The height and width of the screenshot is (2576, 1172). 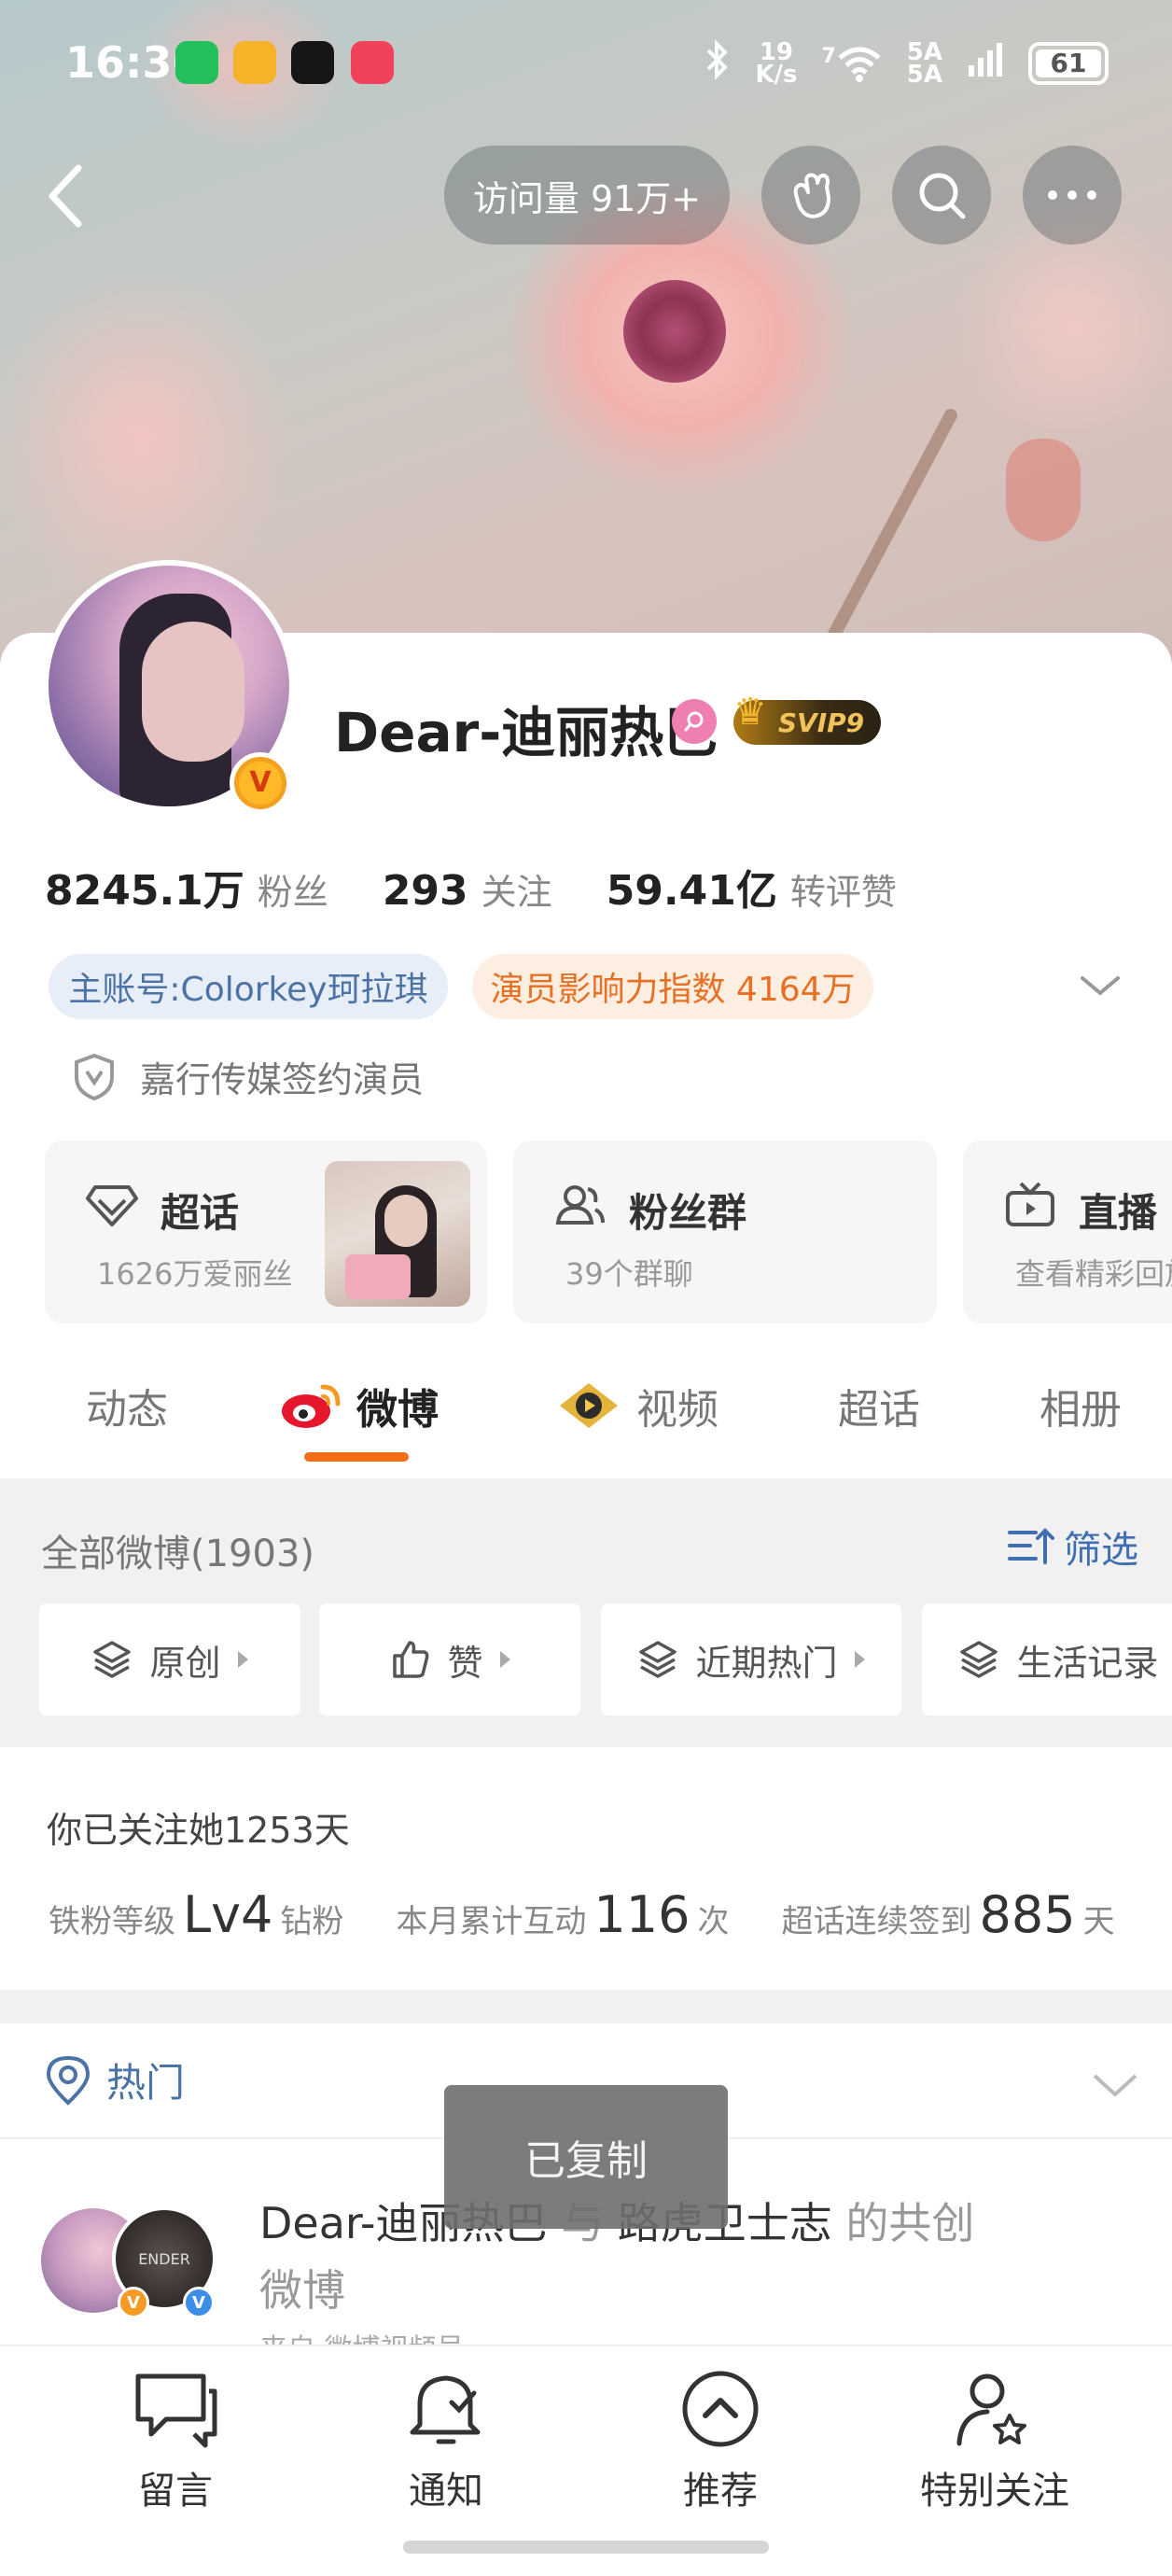 I want to click on chip-life-record: 生活记录, so click(x=1047, y=1659).